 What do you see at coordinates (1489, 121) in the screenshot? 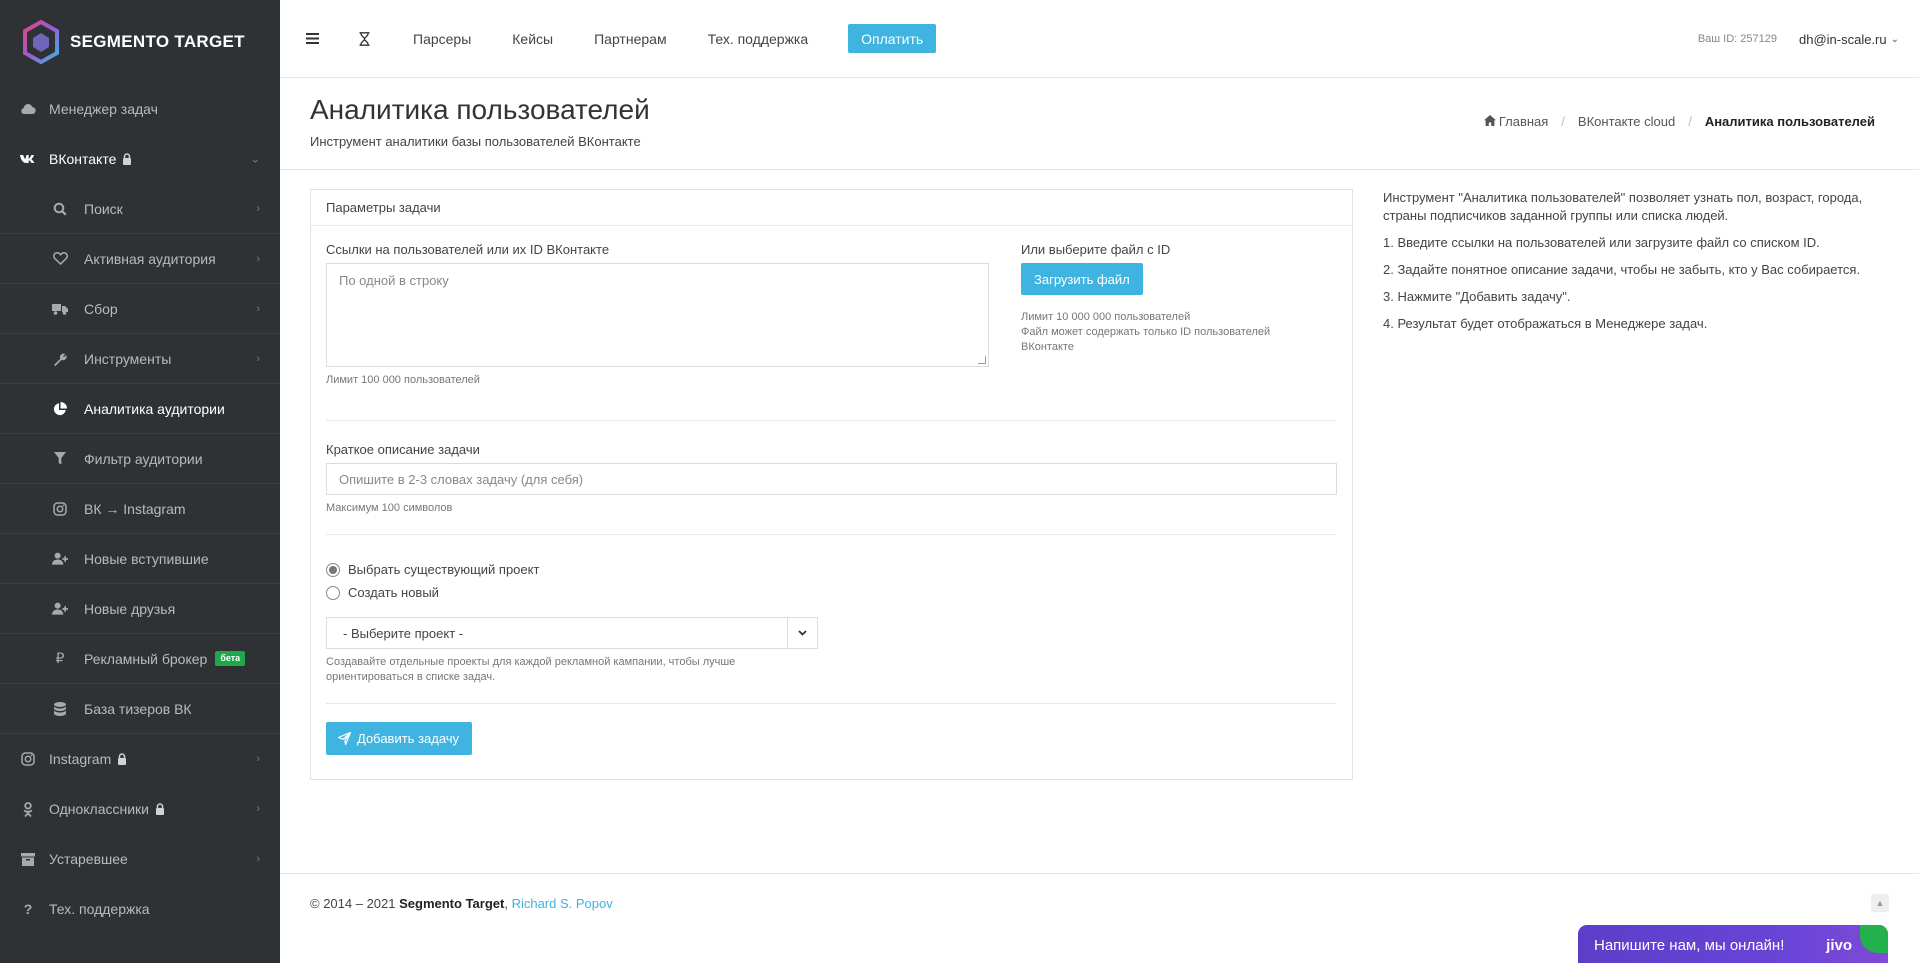
I see `home-icon` at bounding box center [1489, 121].